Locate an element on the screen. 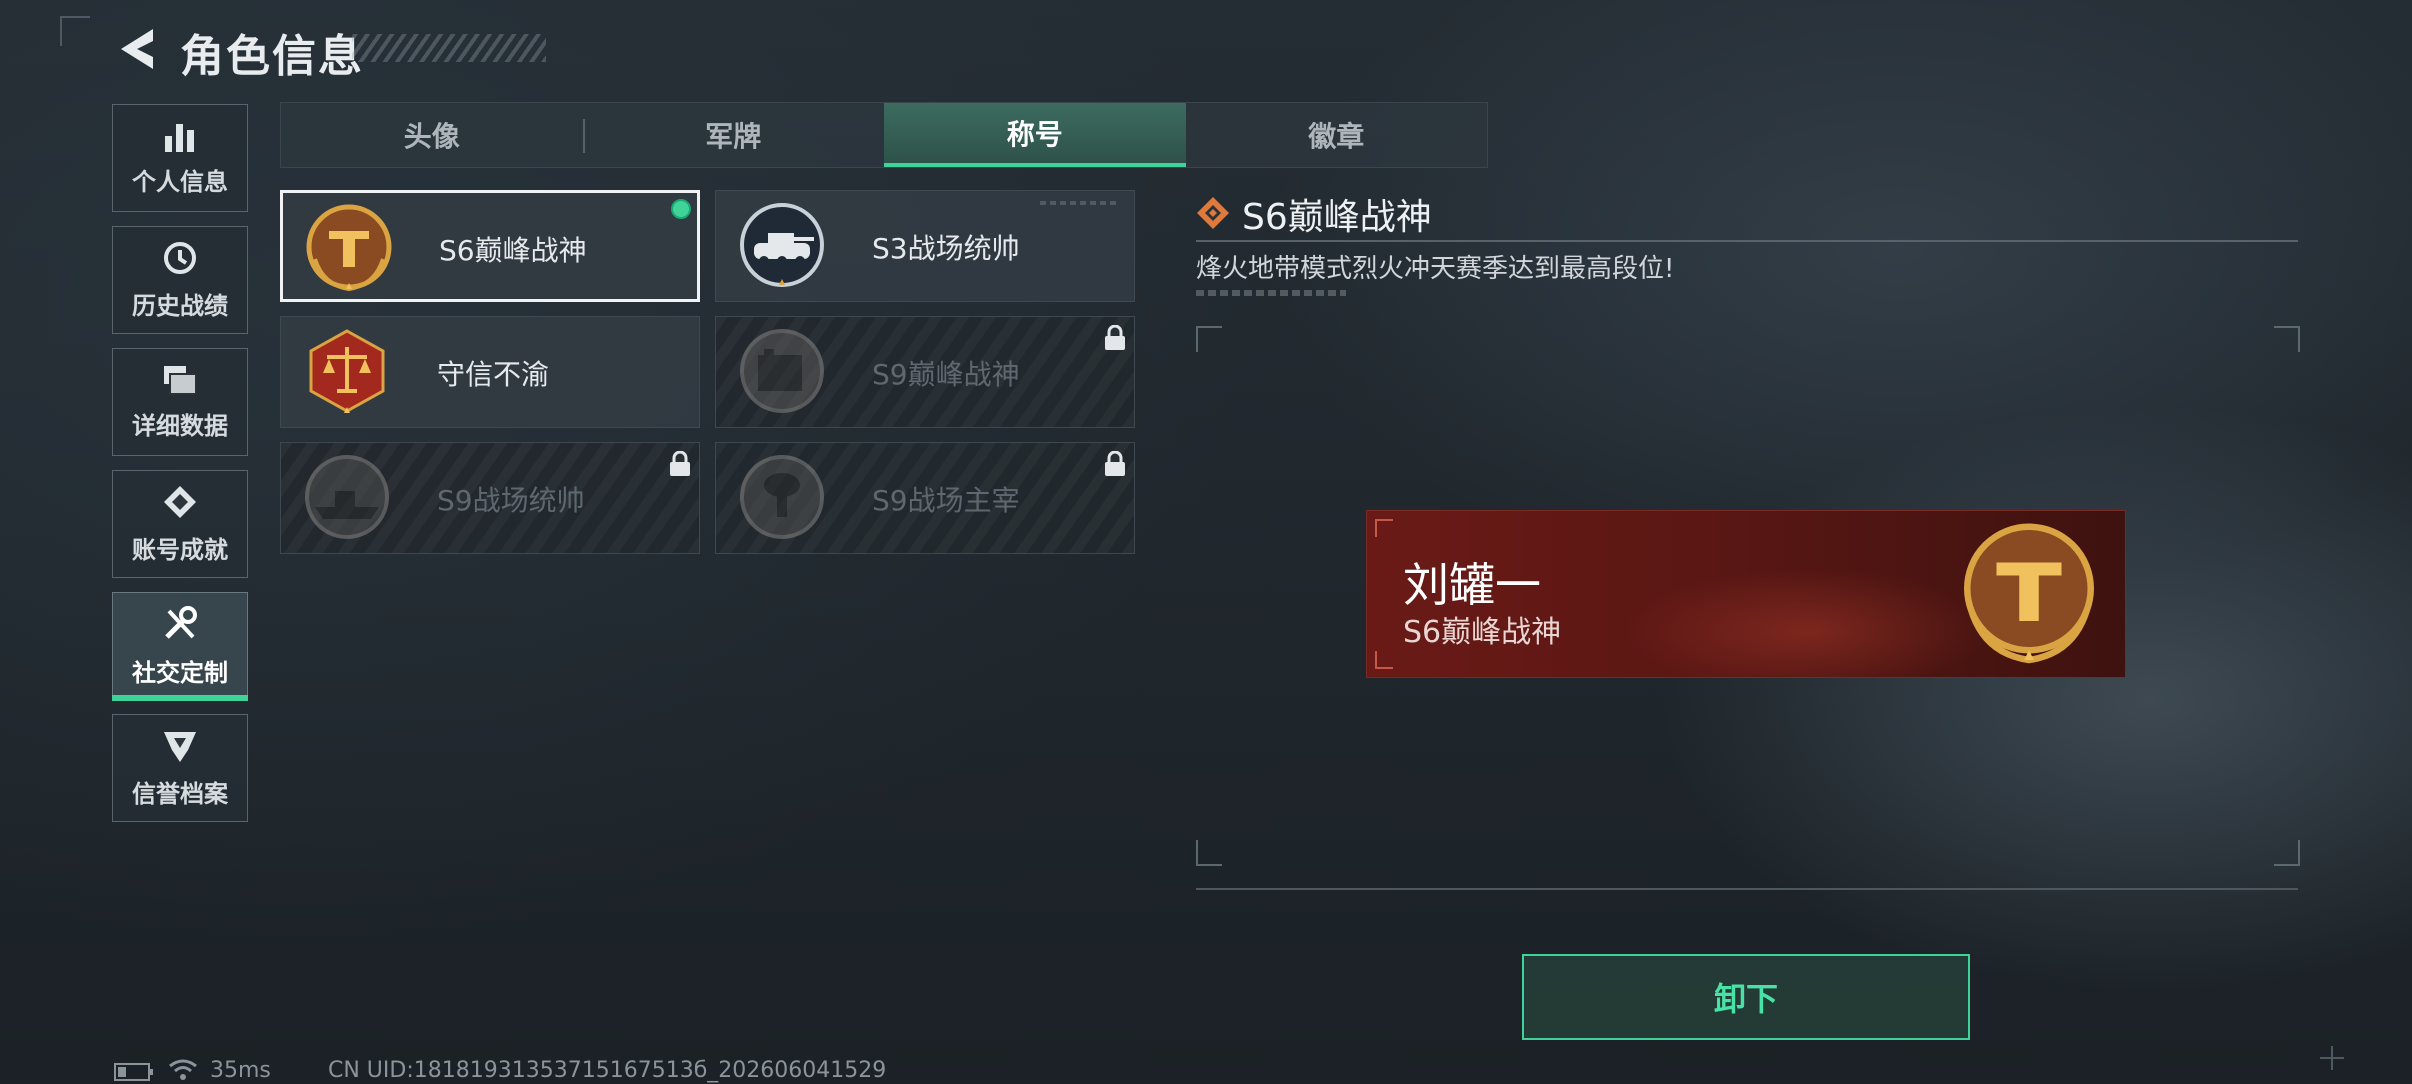 The width and height of the screenshot is (2412, 1084). ping-readout: 35ms is located at coordinates (240, 1070).